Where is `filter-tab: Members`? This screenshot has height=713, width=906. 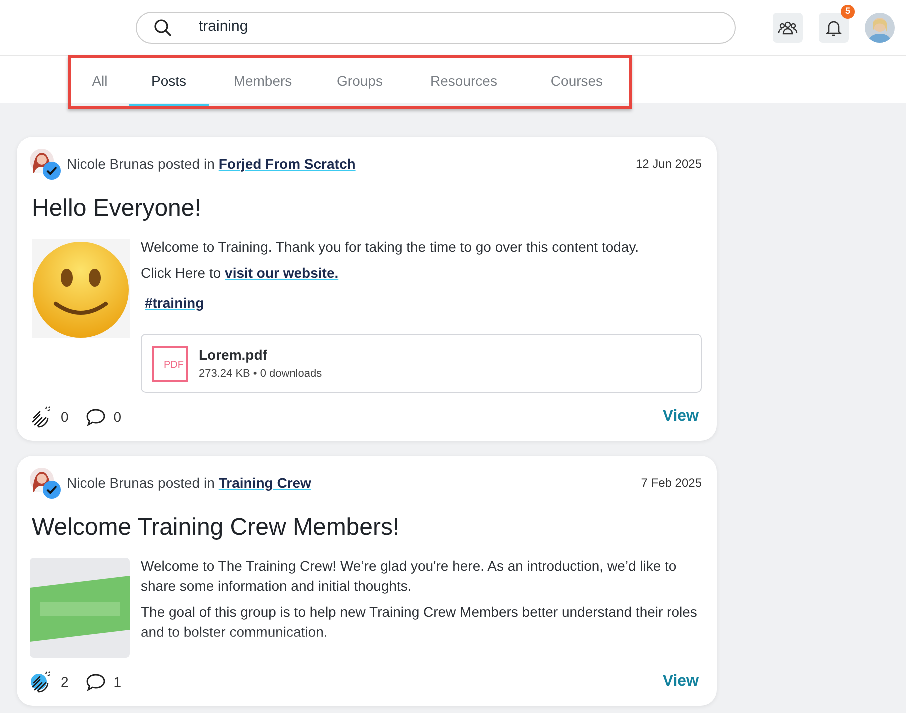 filter-tab: Members is located at coordinates (263, 82).